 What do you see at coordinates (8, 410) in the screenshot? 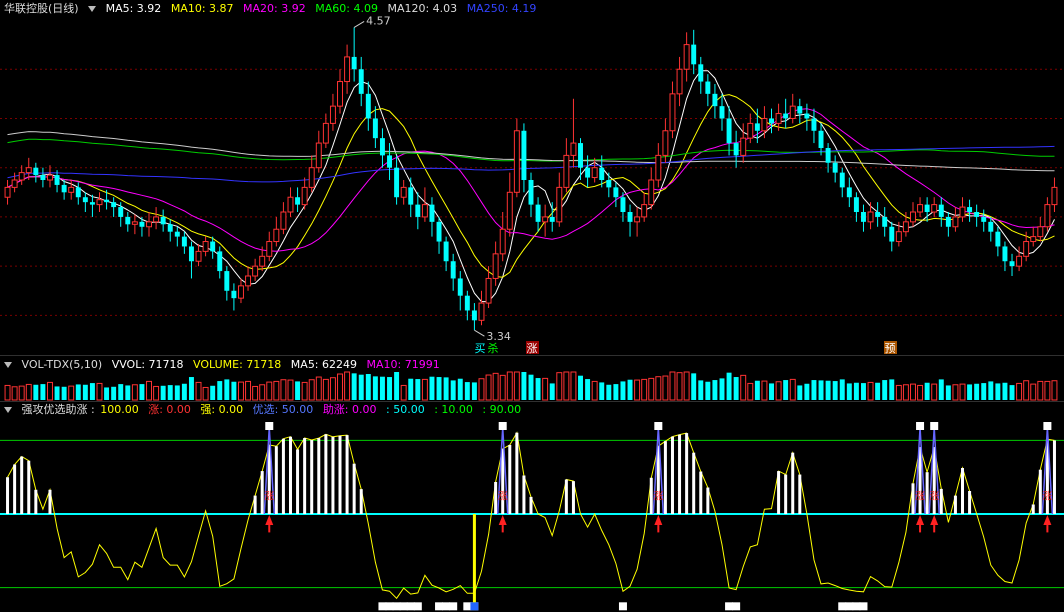
I see `dropdown-triangle-icon` at bounding box center [8, 410].